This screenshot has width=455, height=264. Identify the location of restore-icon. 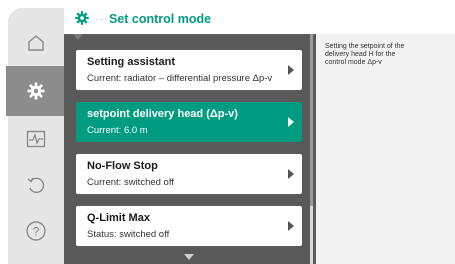
(36, 185).